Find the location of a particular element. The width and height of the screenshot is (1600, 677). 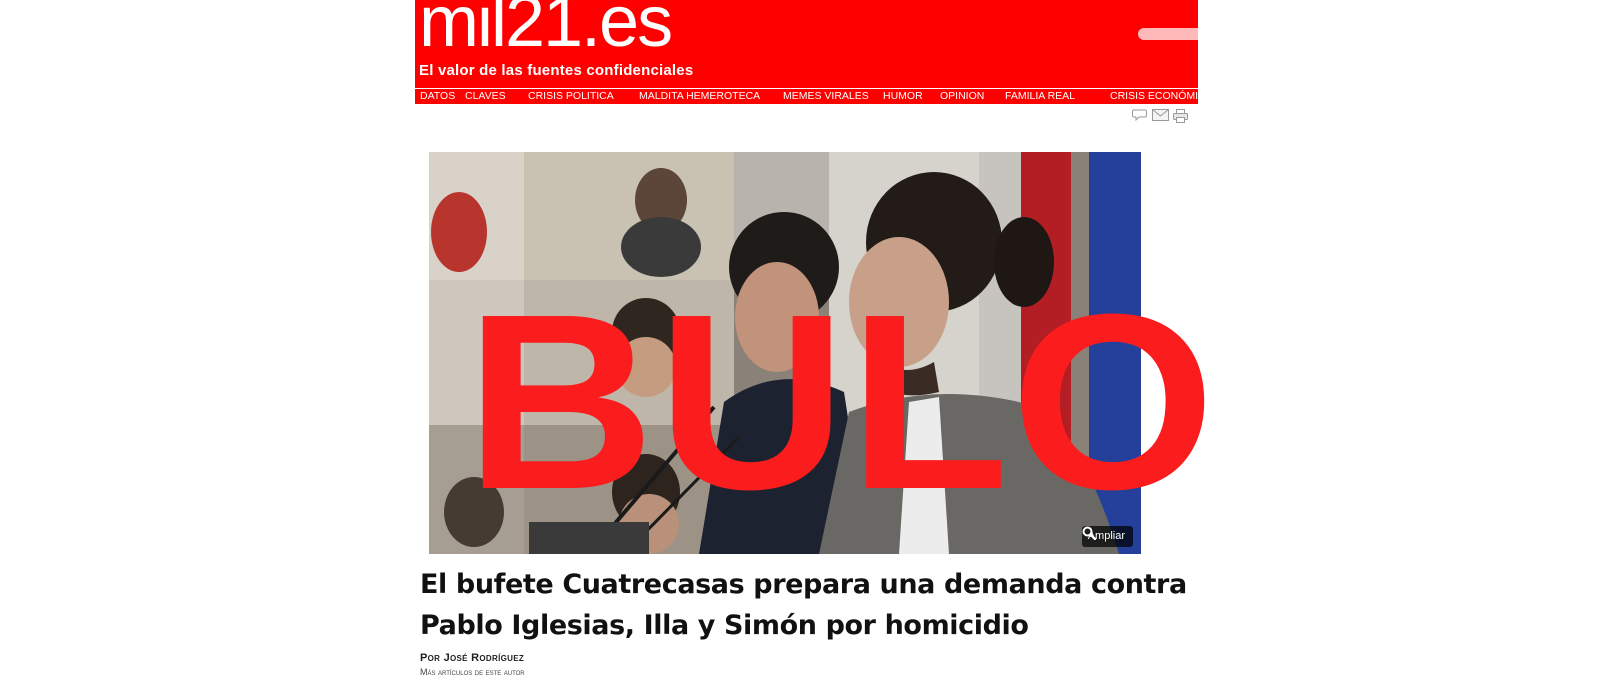

nav-item-memes-virales: MEMES VIRALES is located at coordinates (826, 96).